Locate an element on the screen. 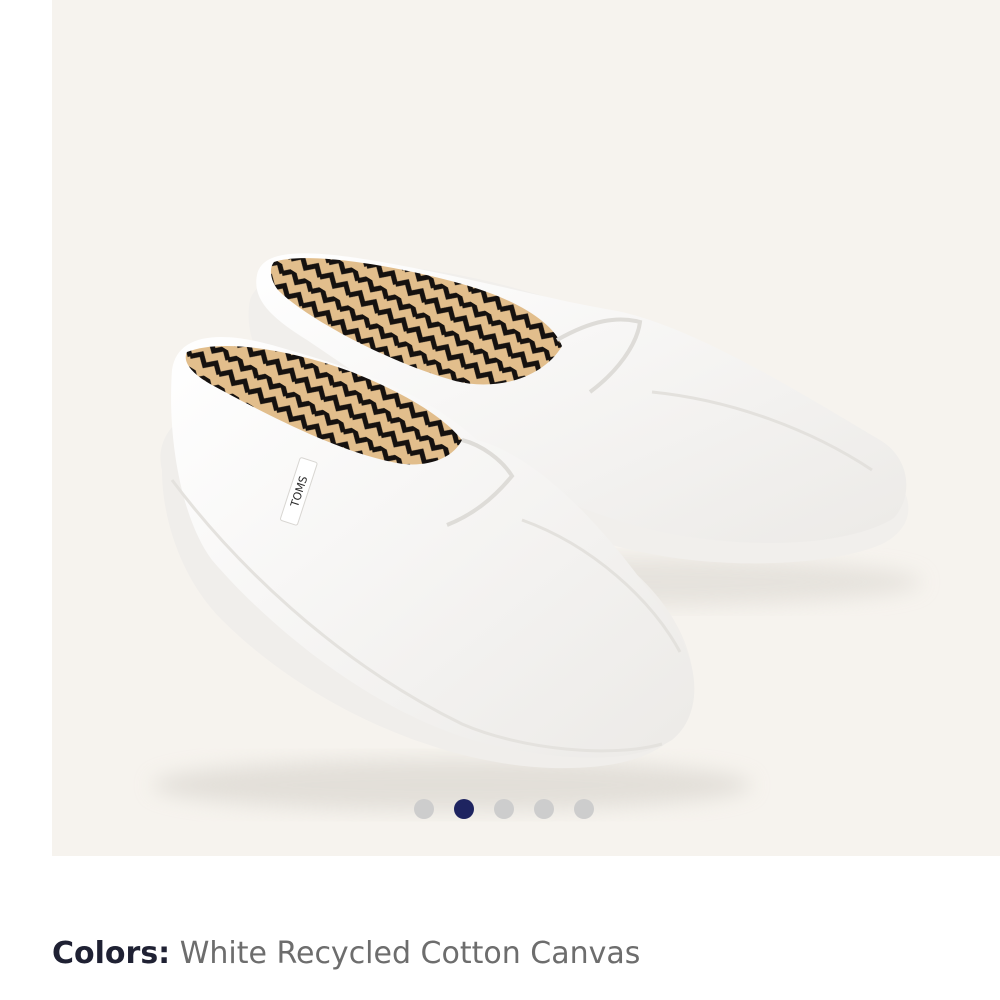  colors-value: White Recycled Cotton Canvas is located at coordinates (410, 953).